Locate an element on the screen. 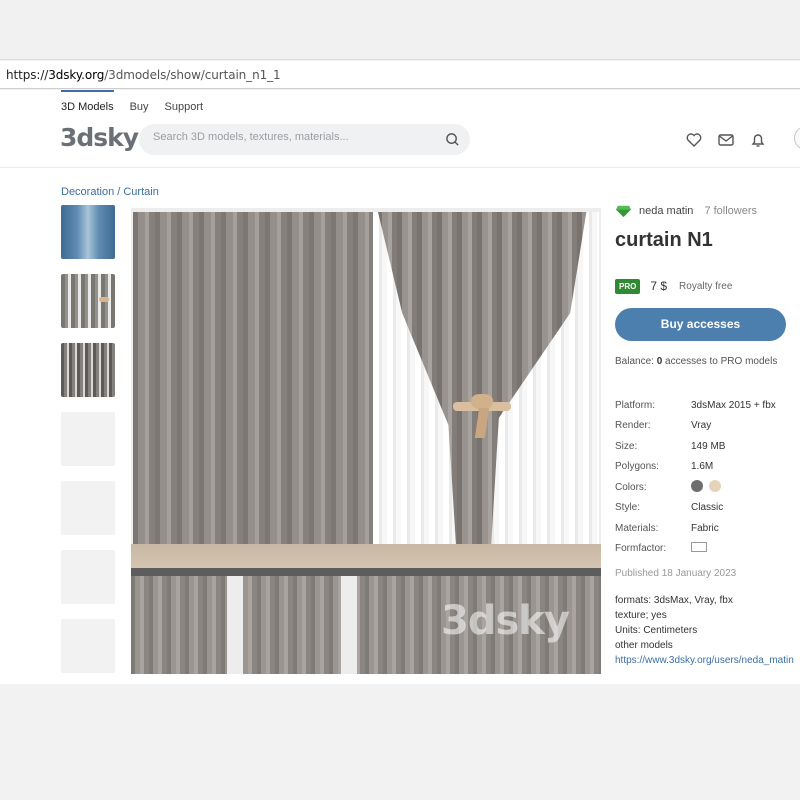  search-box is located at coordinates (304, 139).